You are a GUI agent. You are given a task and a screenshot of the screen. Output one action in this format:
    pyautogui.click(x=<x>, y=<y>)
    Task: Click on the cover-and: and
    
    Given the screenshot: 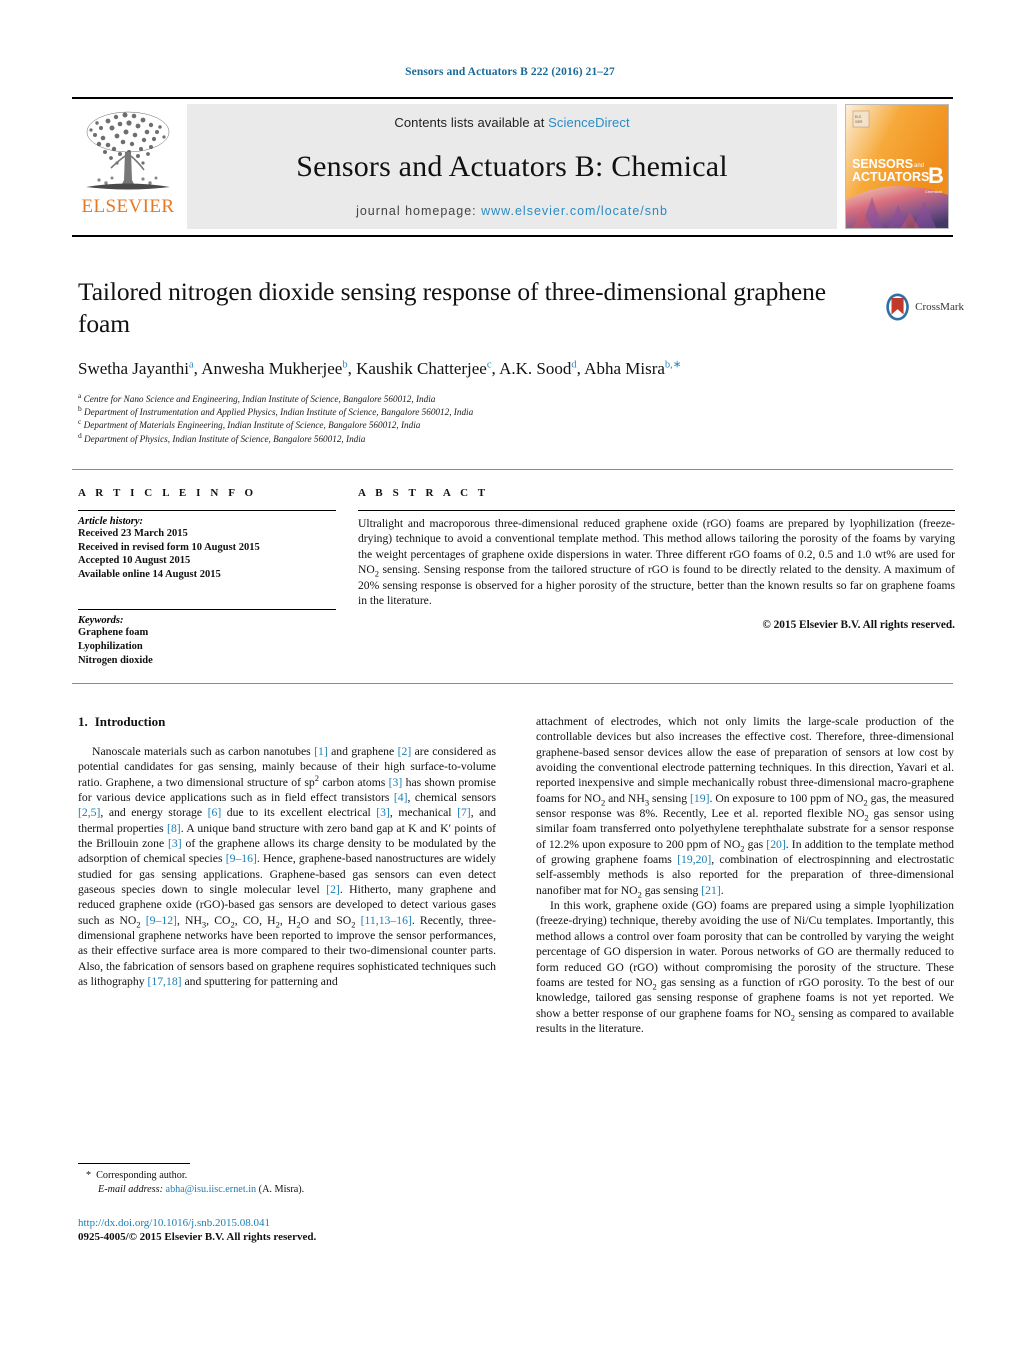 What is the action you would take?
    pyautogui.click(x=919, y=166)
    